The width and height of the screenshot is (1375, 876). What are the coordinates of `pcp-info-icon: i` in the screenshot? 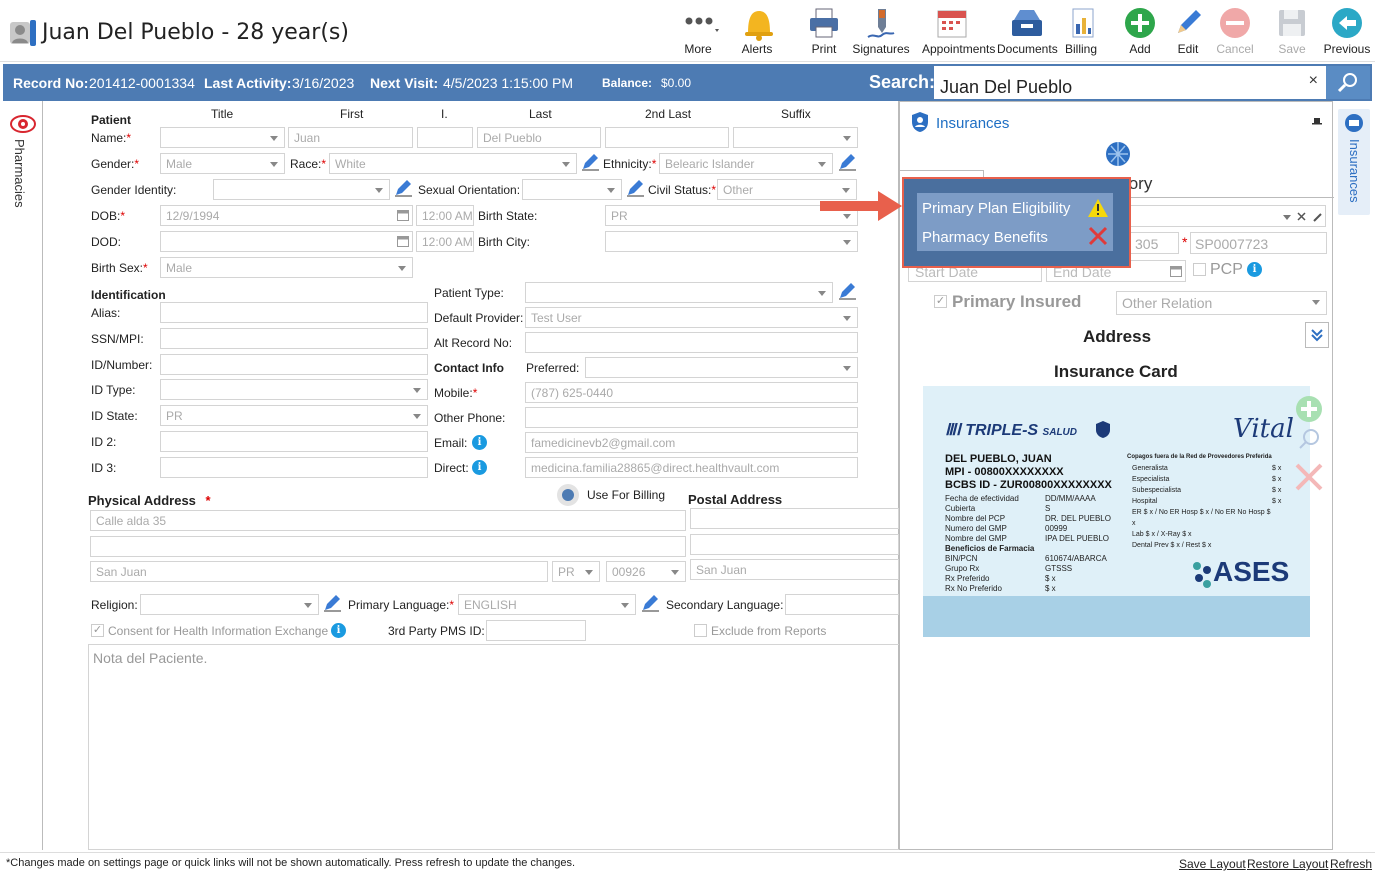 It's located at (1254, 269).